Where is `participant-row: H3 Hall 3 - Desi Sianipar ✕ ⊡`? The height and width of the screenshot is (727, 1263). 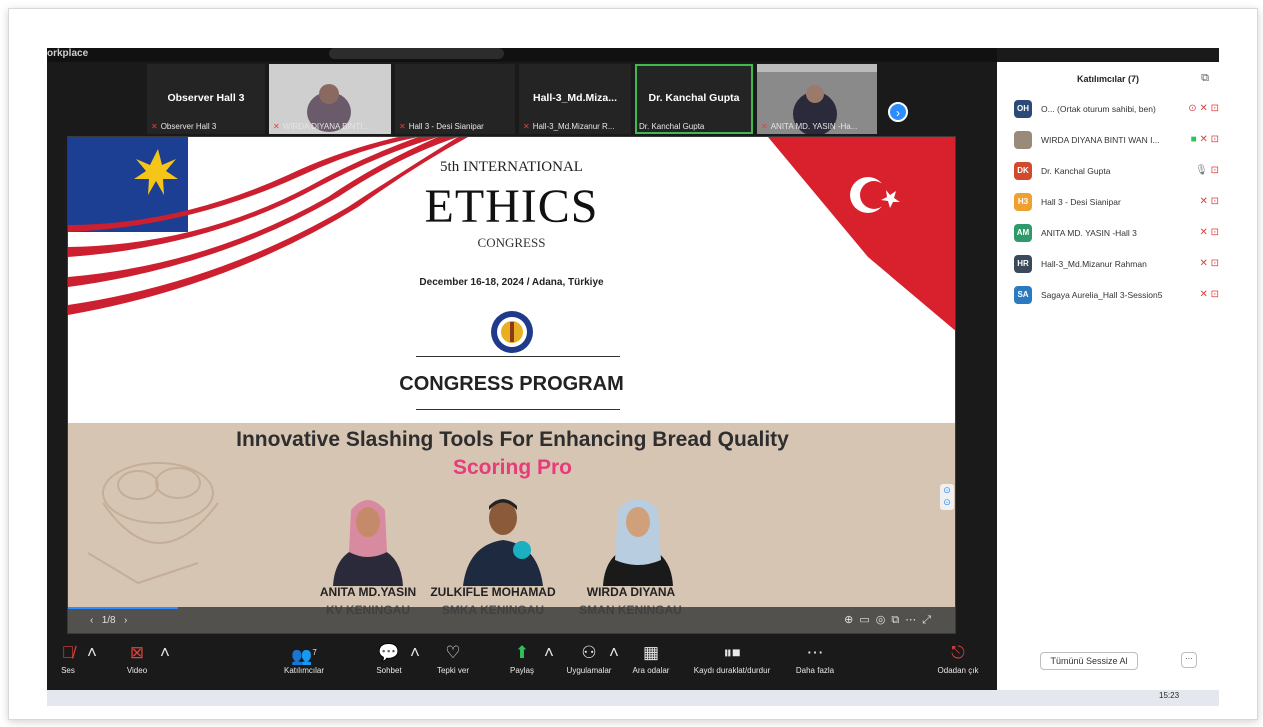 participant-row: H3 Hall 3 - Desi Sianipar ✕ ⊡ is located at coordinates (1116, 203).